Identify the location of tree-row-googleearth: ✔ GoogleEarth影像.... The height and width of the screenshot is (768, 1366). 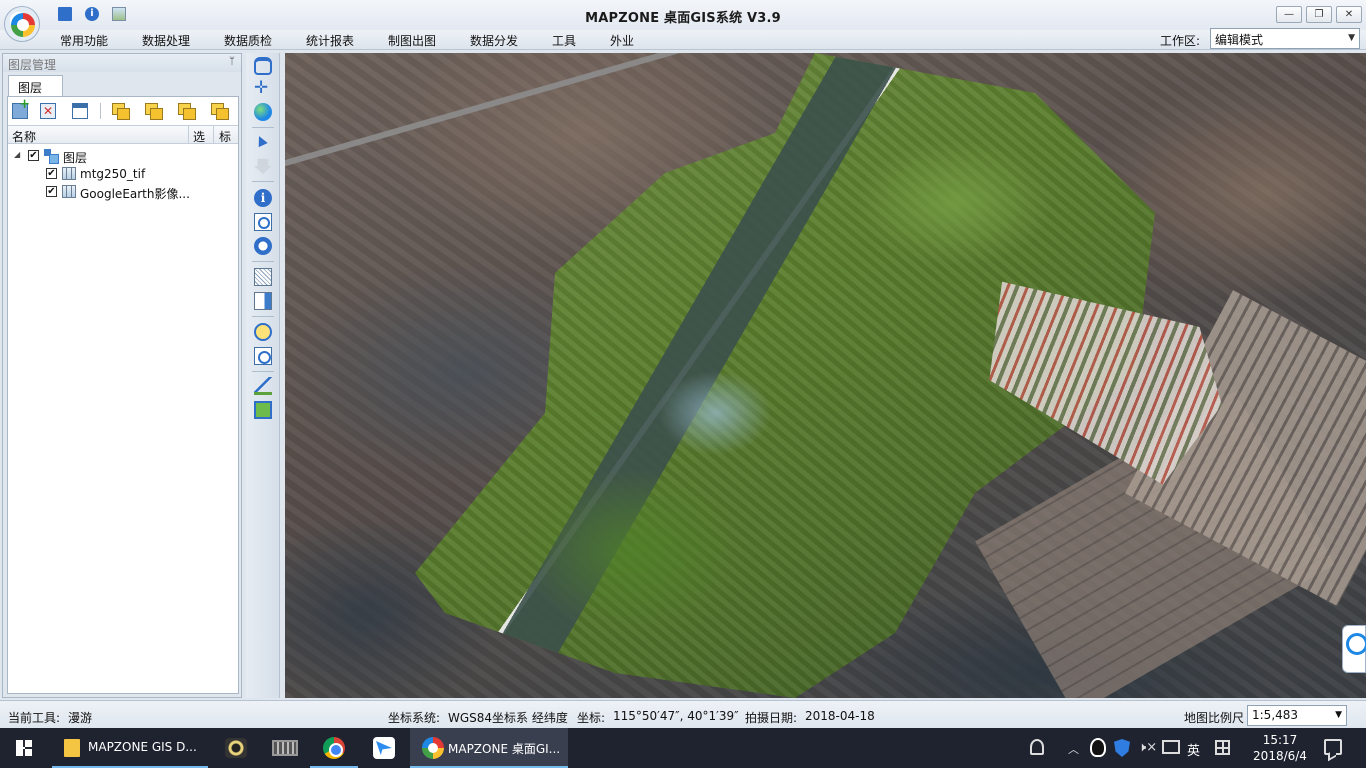
(123, 192).